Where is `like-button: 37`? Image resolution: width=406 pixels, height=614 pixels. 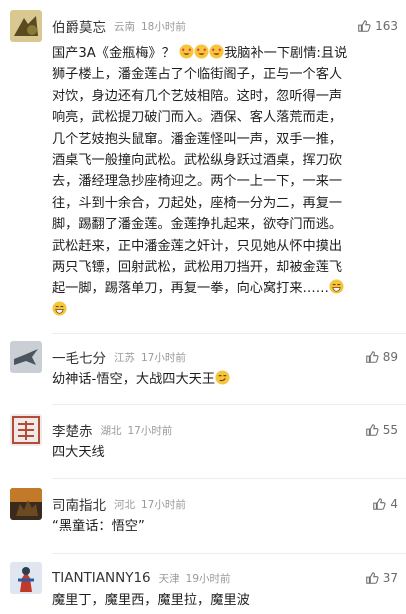 like-button: 37 is located at coordinates (381, 578).